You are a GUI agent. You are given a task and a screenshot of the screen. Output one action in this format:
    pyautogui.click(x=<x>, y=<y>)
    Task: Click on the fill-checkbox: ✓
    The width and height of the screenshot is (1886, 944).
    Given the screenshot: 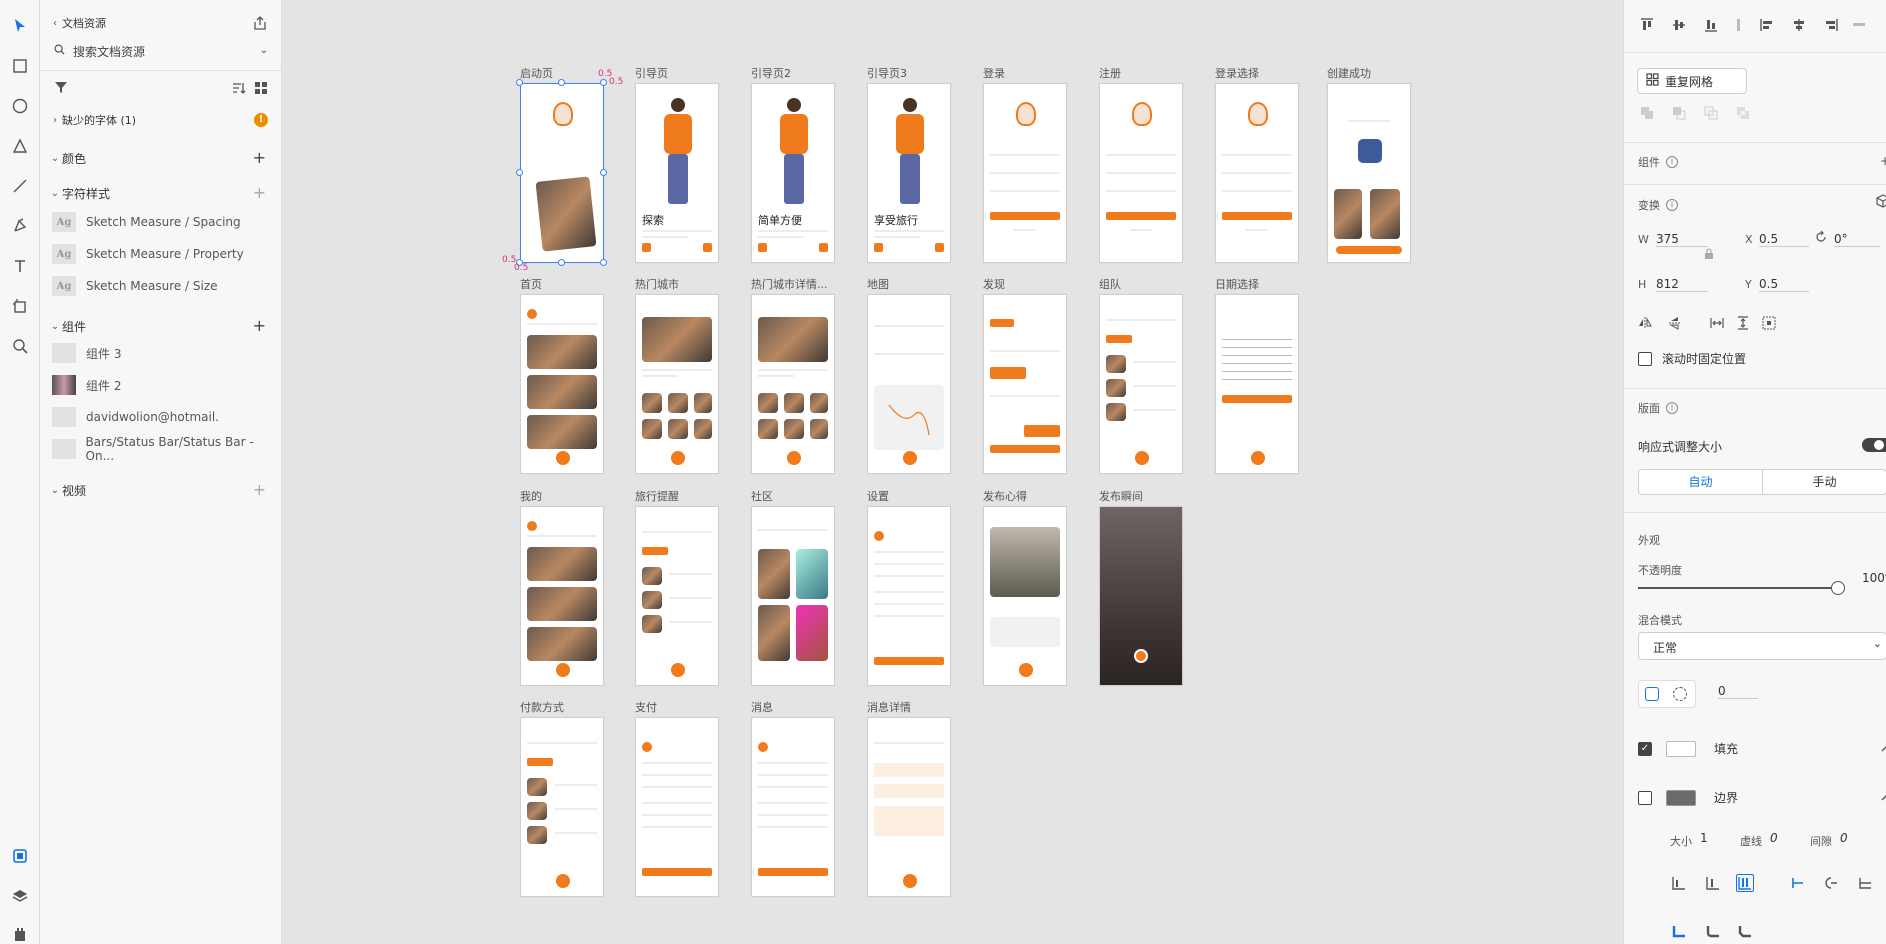 What is the action you would take?
    pyautogui.click(x=1645, y=748)
    